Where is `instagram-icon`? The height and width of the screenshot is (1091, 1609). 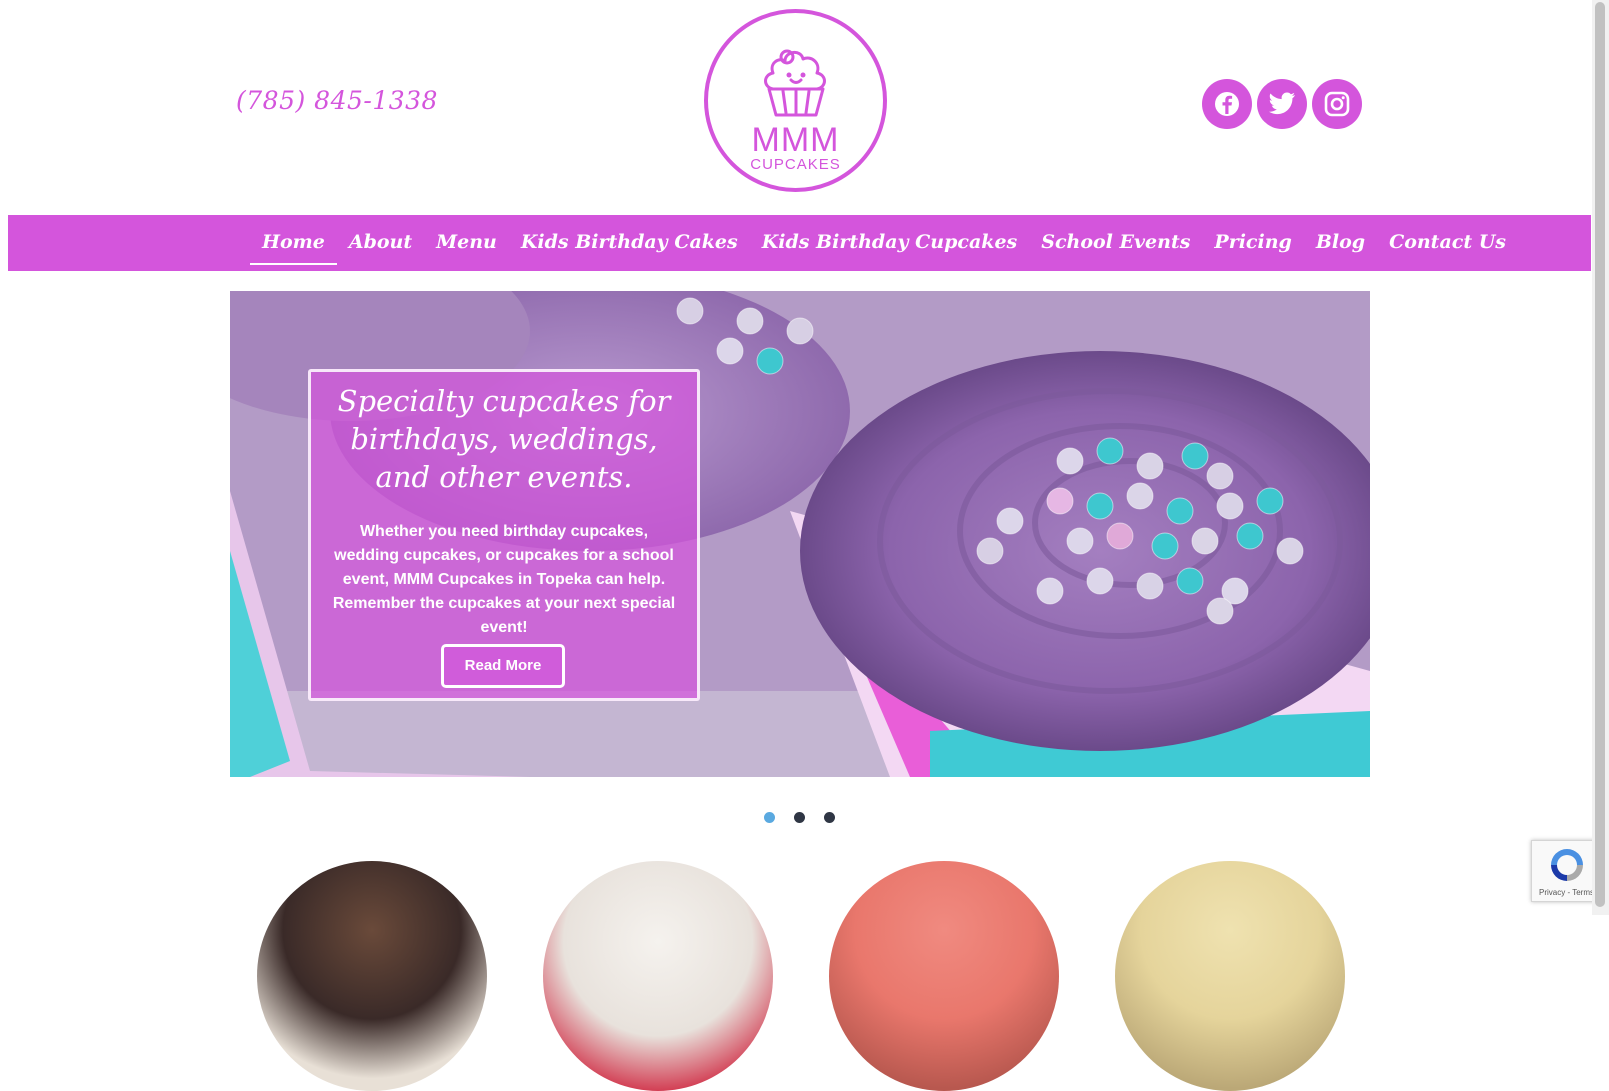
instagram-icon is located at coordinates (1337, 104).